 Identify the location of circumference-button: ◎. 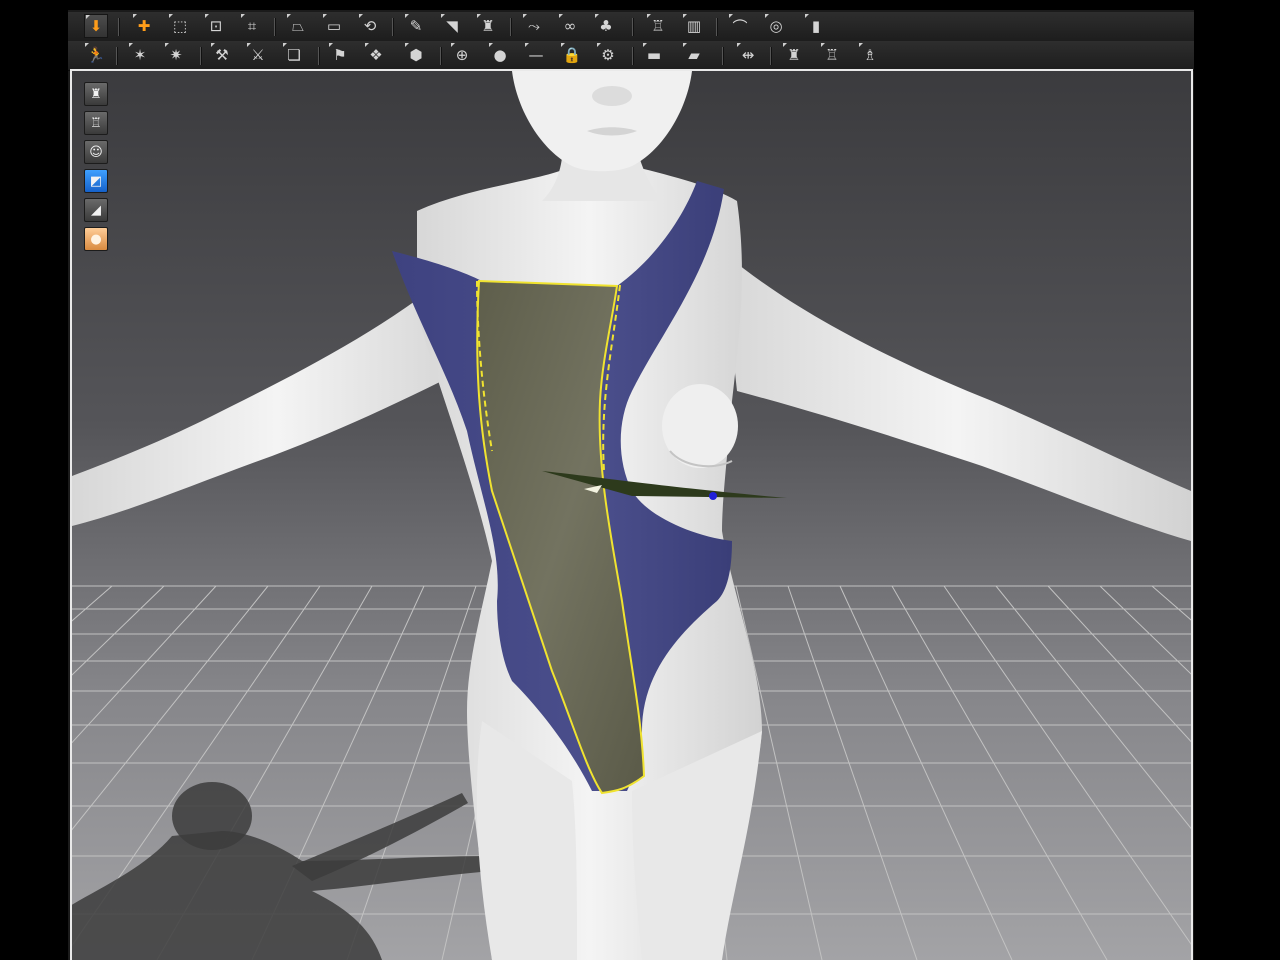
(776, 26).